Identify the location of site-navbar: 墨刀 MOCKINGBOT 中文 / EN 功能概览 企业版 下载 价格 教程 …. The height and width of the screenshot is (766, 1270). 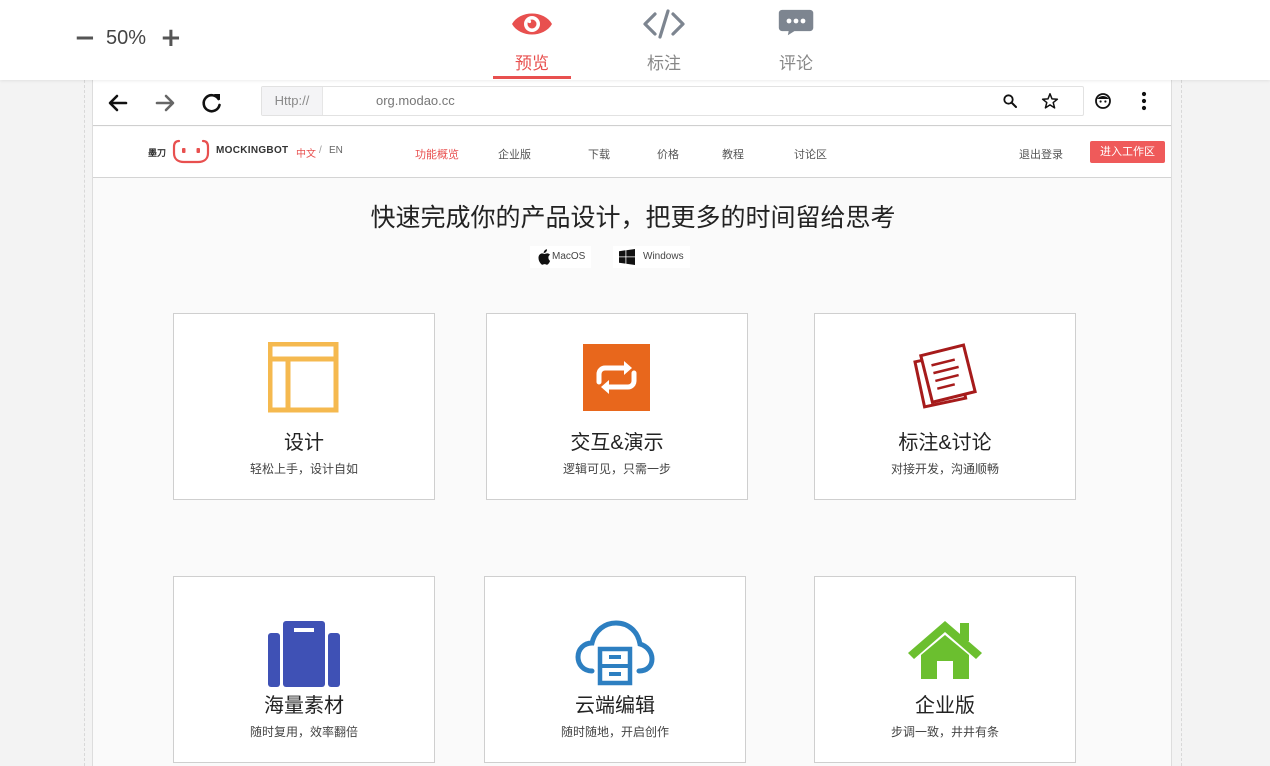
(632, 152).